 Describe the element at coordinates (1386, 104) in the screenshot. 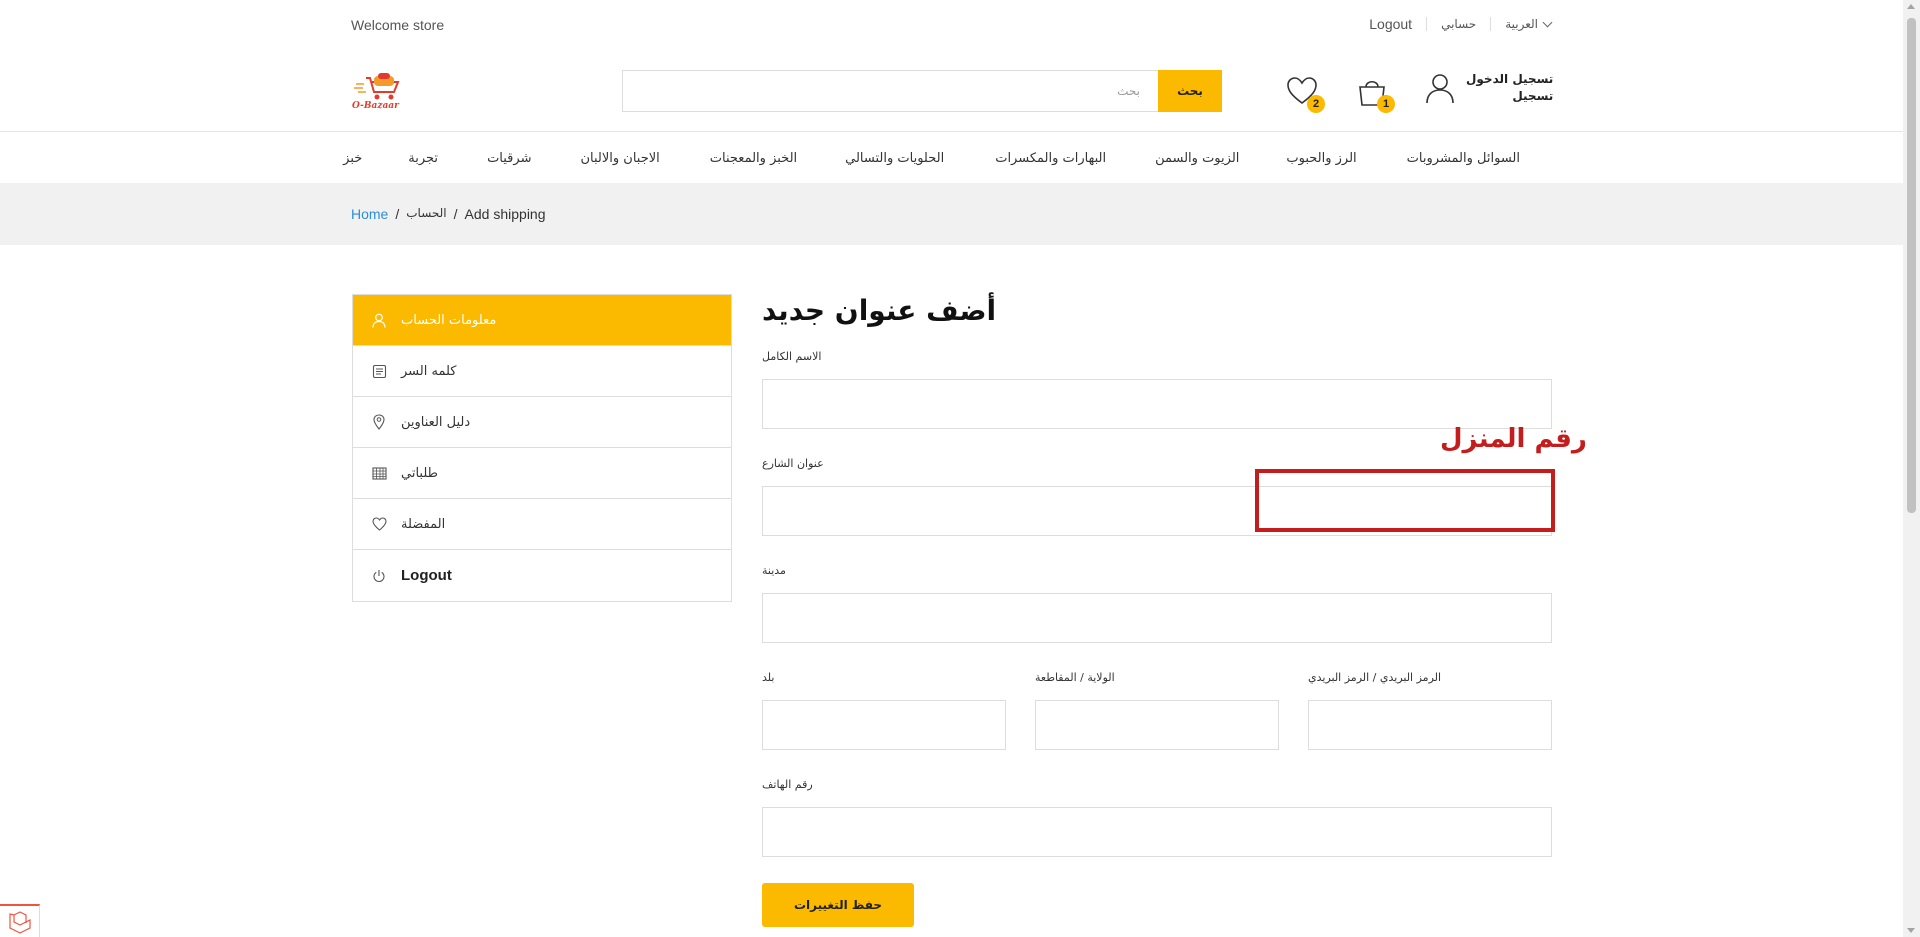

I see `cart-count-badge: 1` at that location.